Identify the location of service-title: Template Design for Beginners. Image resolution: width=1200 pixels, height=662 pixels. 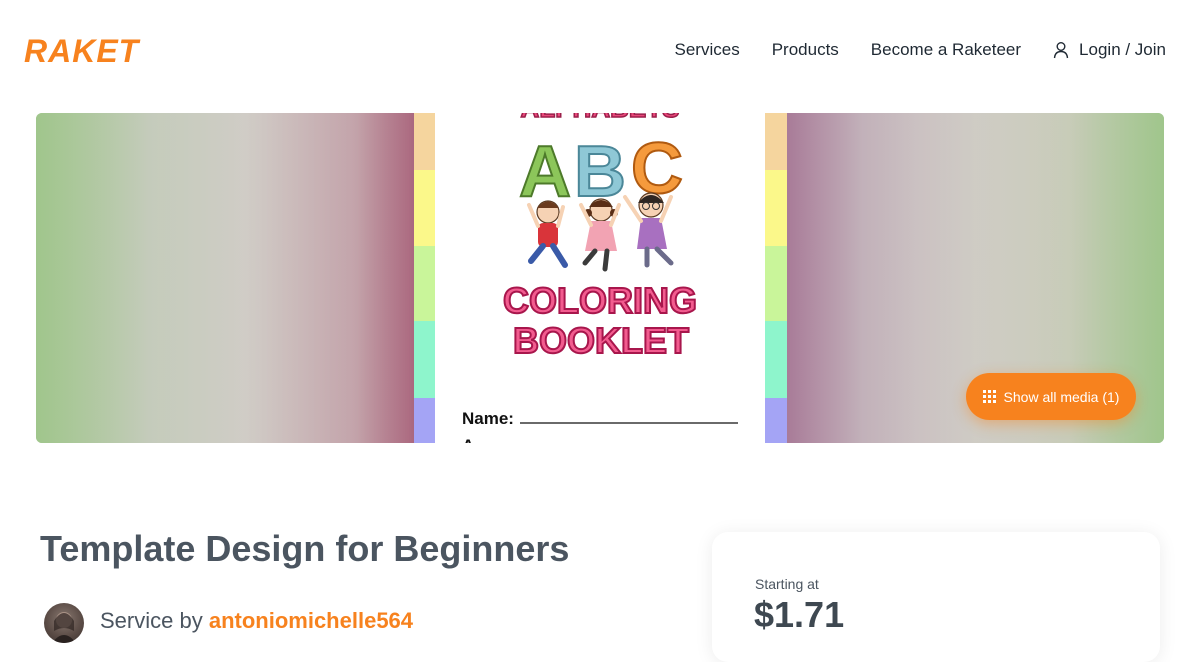
(305, 548).